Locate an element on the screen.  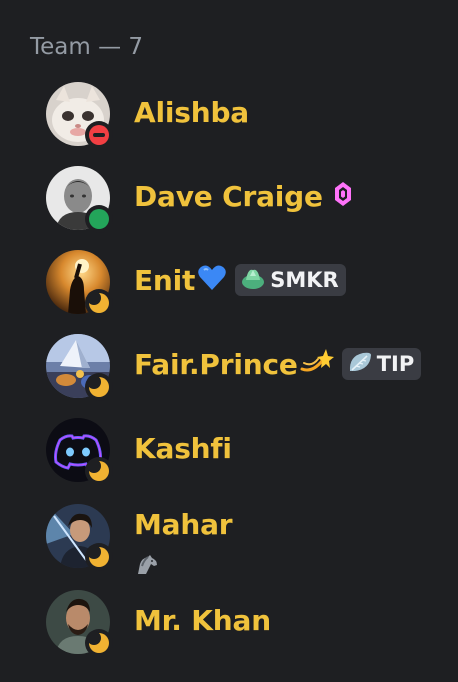
member-name: Dave Craige is located at coordinates (228, 196).